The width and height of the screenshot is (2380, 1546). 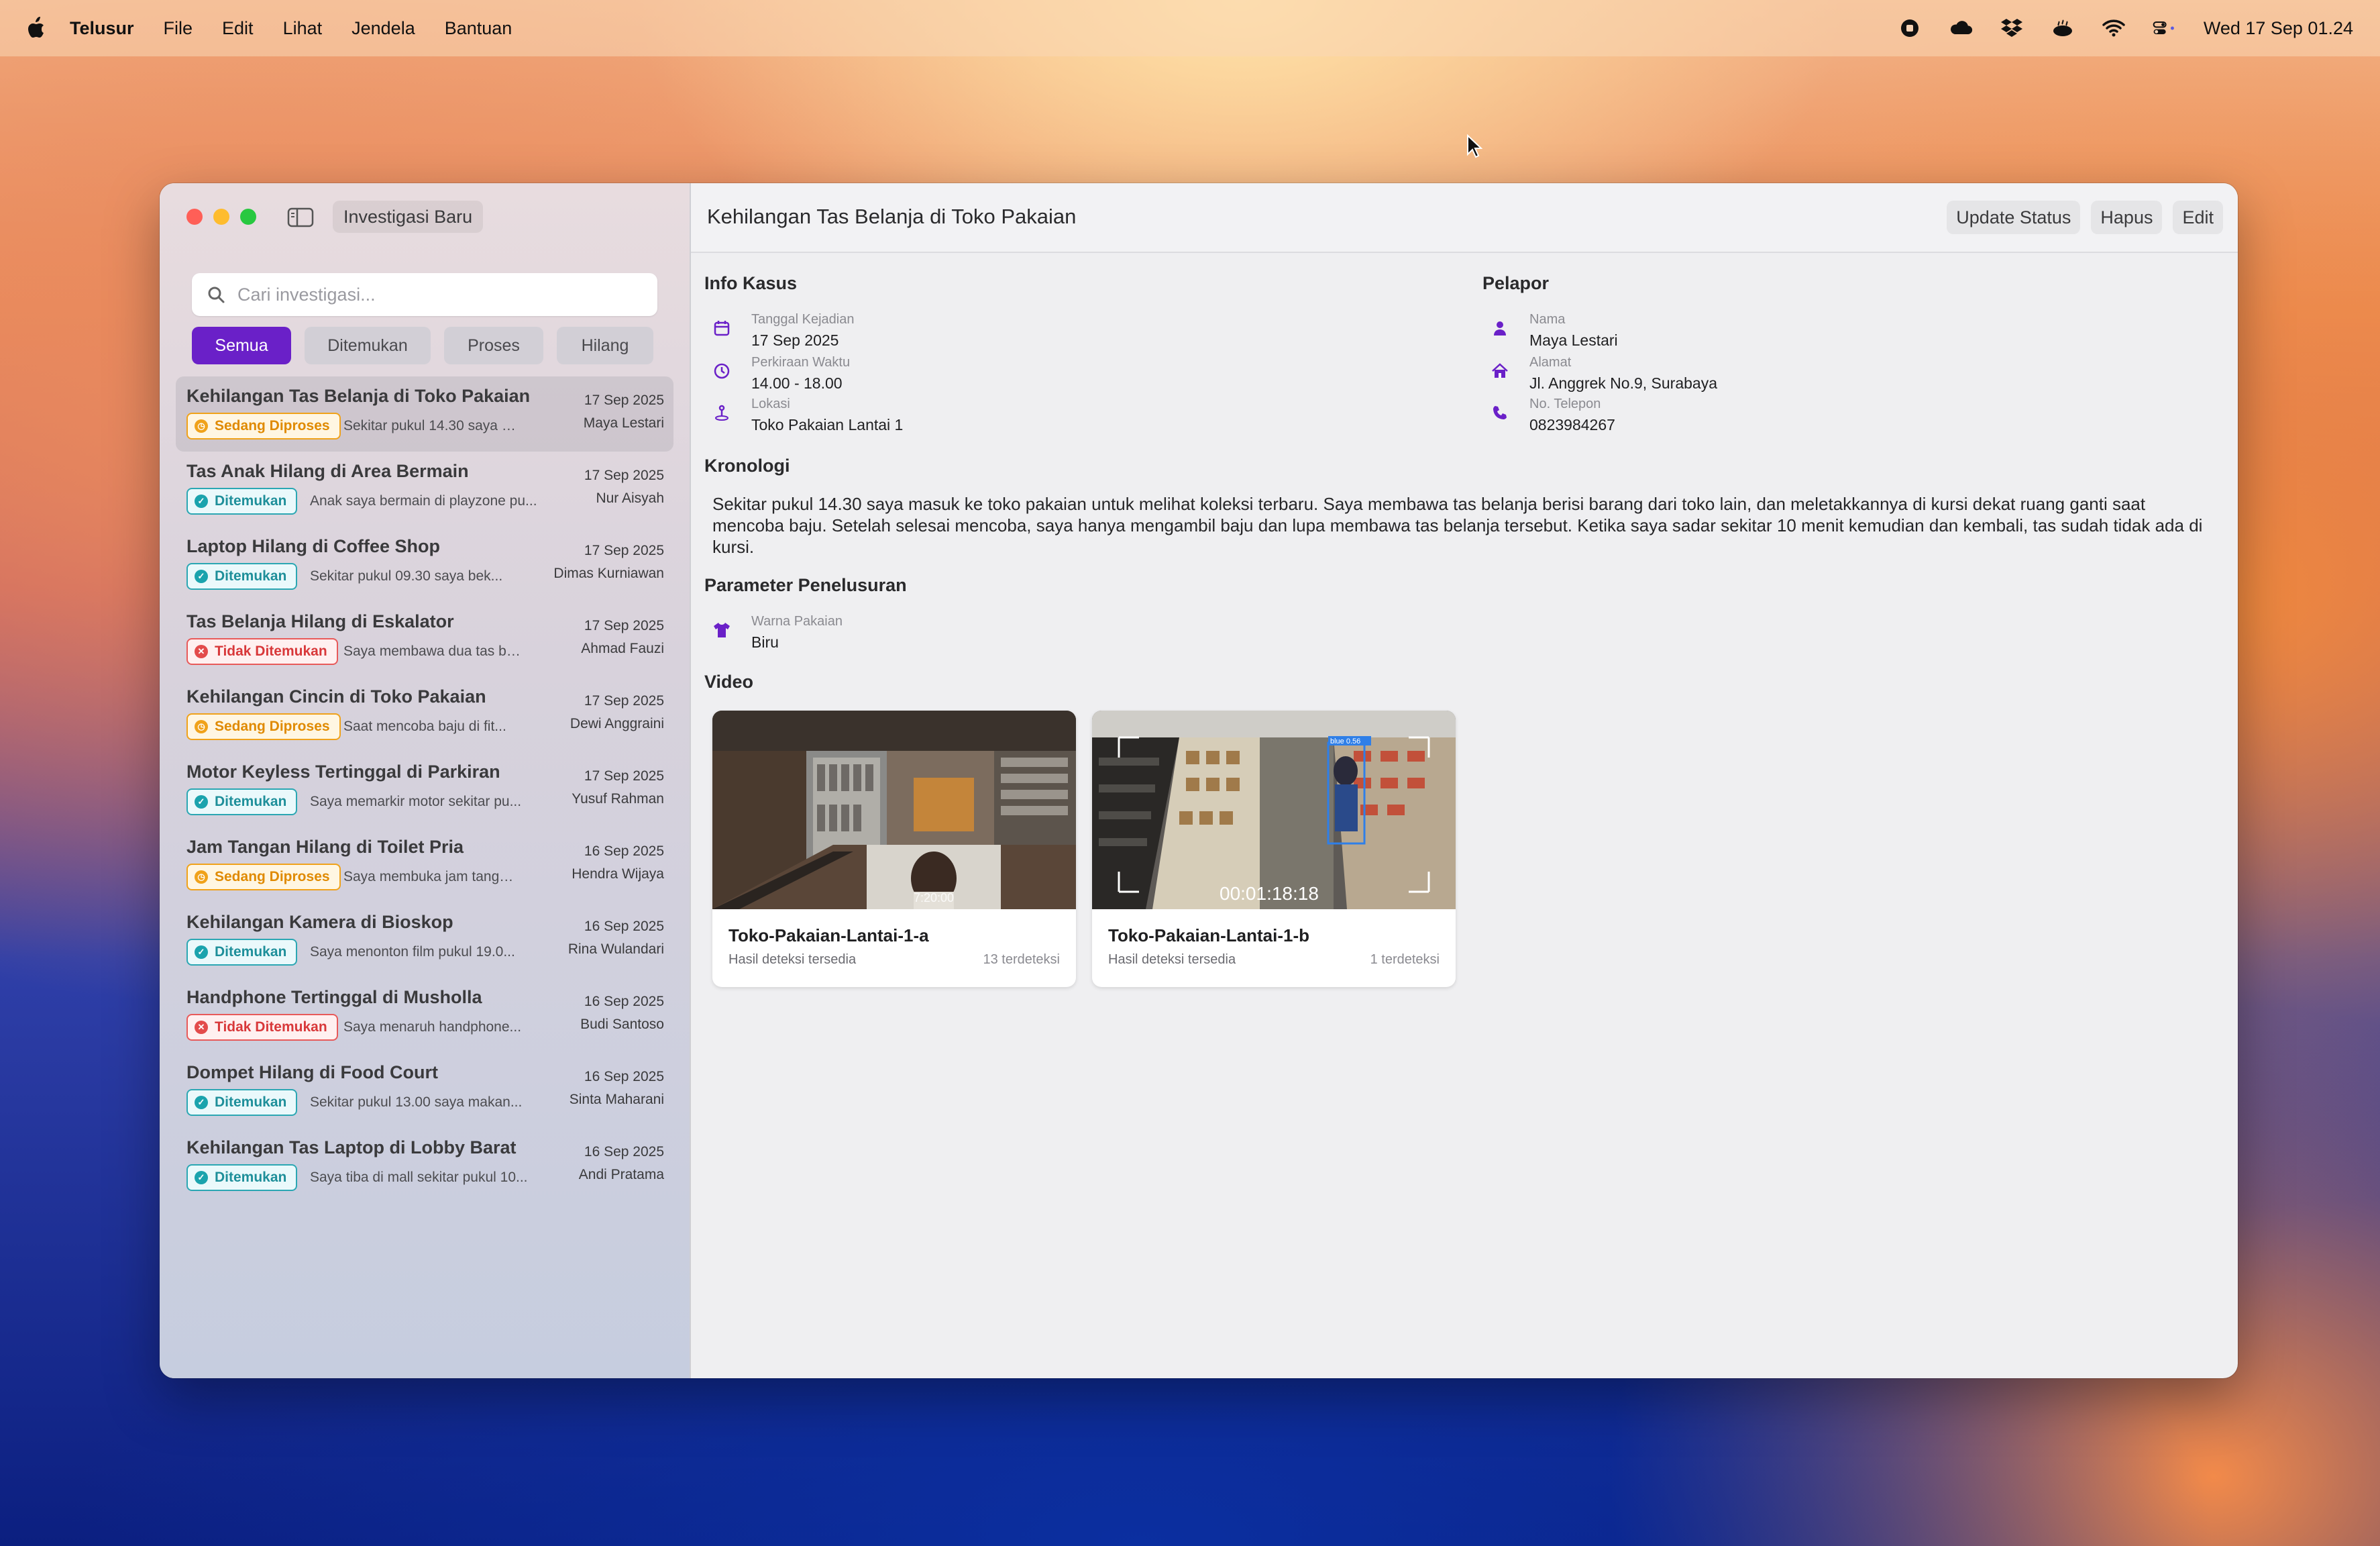 I want to click on case-reporter: Dewi Anggraini, so click(x=617, y=723).